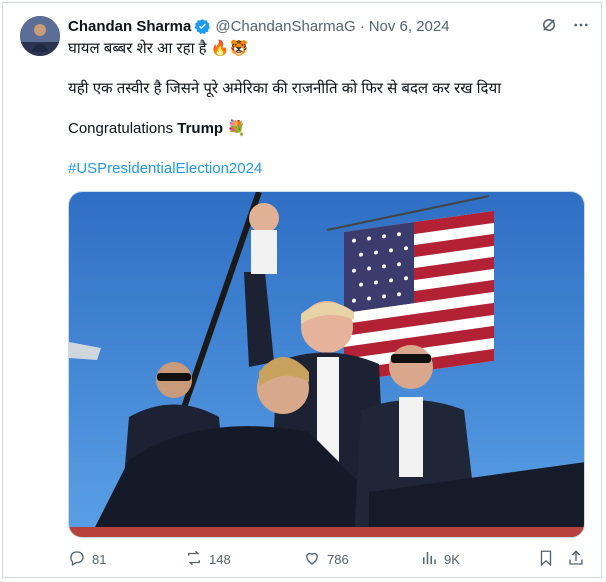 This screenshot has height=582, width=606. I want to click on share-icon, so click(576, 559).